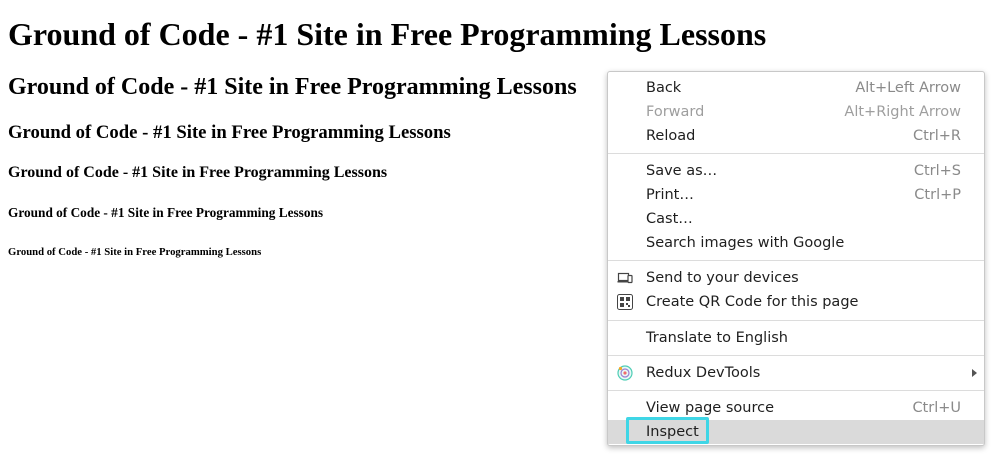  What do you see at coordinates (664, 88) in the screenshot?
I see `menu-item-label: Back` at bounding box center [664, 88].